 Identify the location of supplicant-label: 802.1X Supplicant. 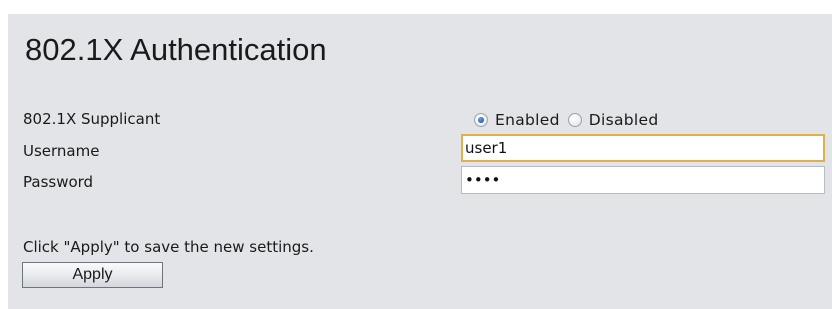
(92, 119).